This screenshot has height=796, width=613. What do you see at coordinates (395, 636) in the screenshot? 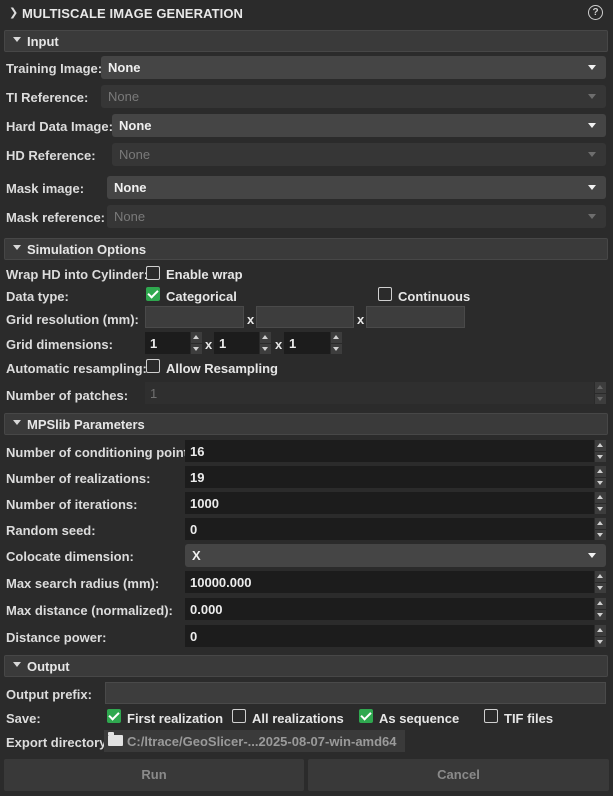
I see `distance-power-spinbox: 0` at bounding box center [395, 636].